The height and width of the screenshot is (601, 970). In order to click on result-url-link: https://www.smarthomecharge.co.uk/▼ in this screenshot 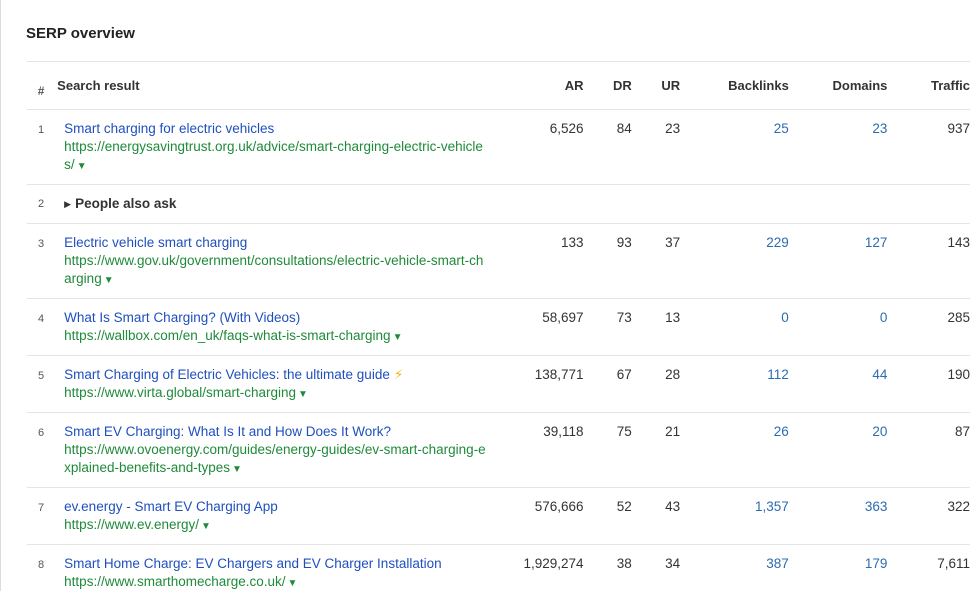, I will do `click(275, 583)`.